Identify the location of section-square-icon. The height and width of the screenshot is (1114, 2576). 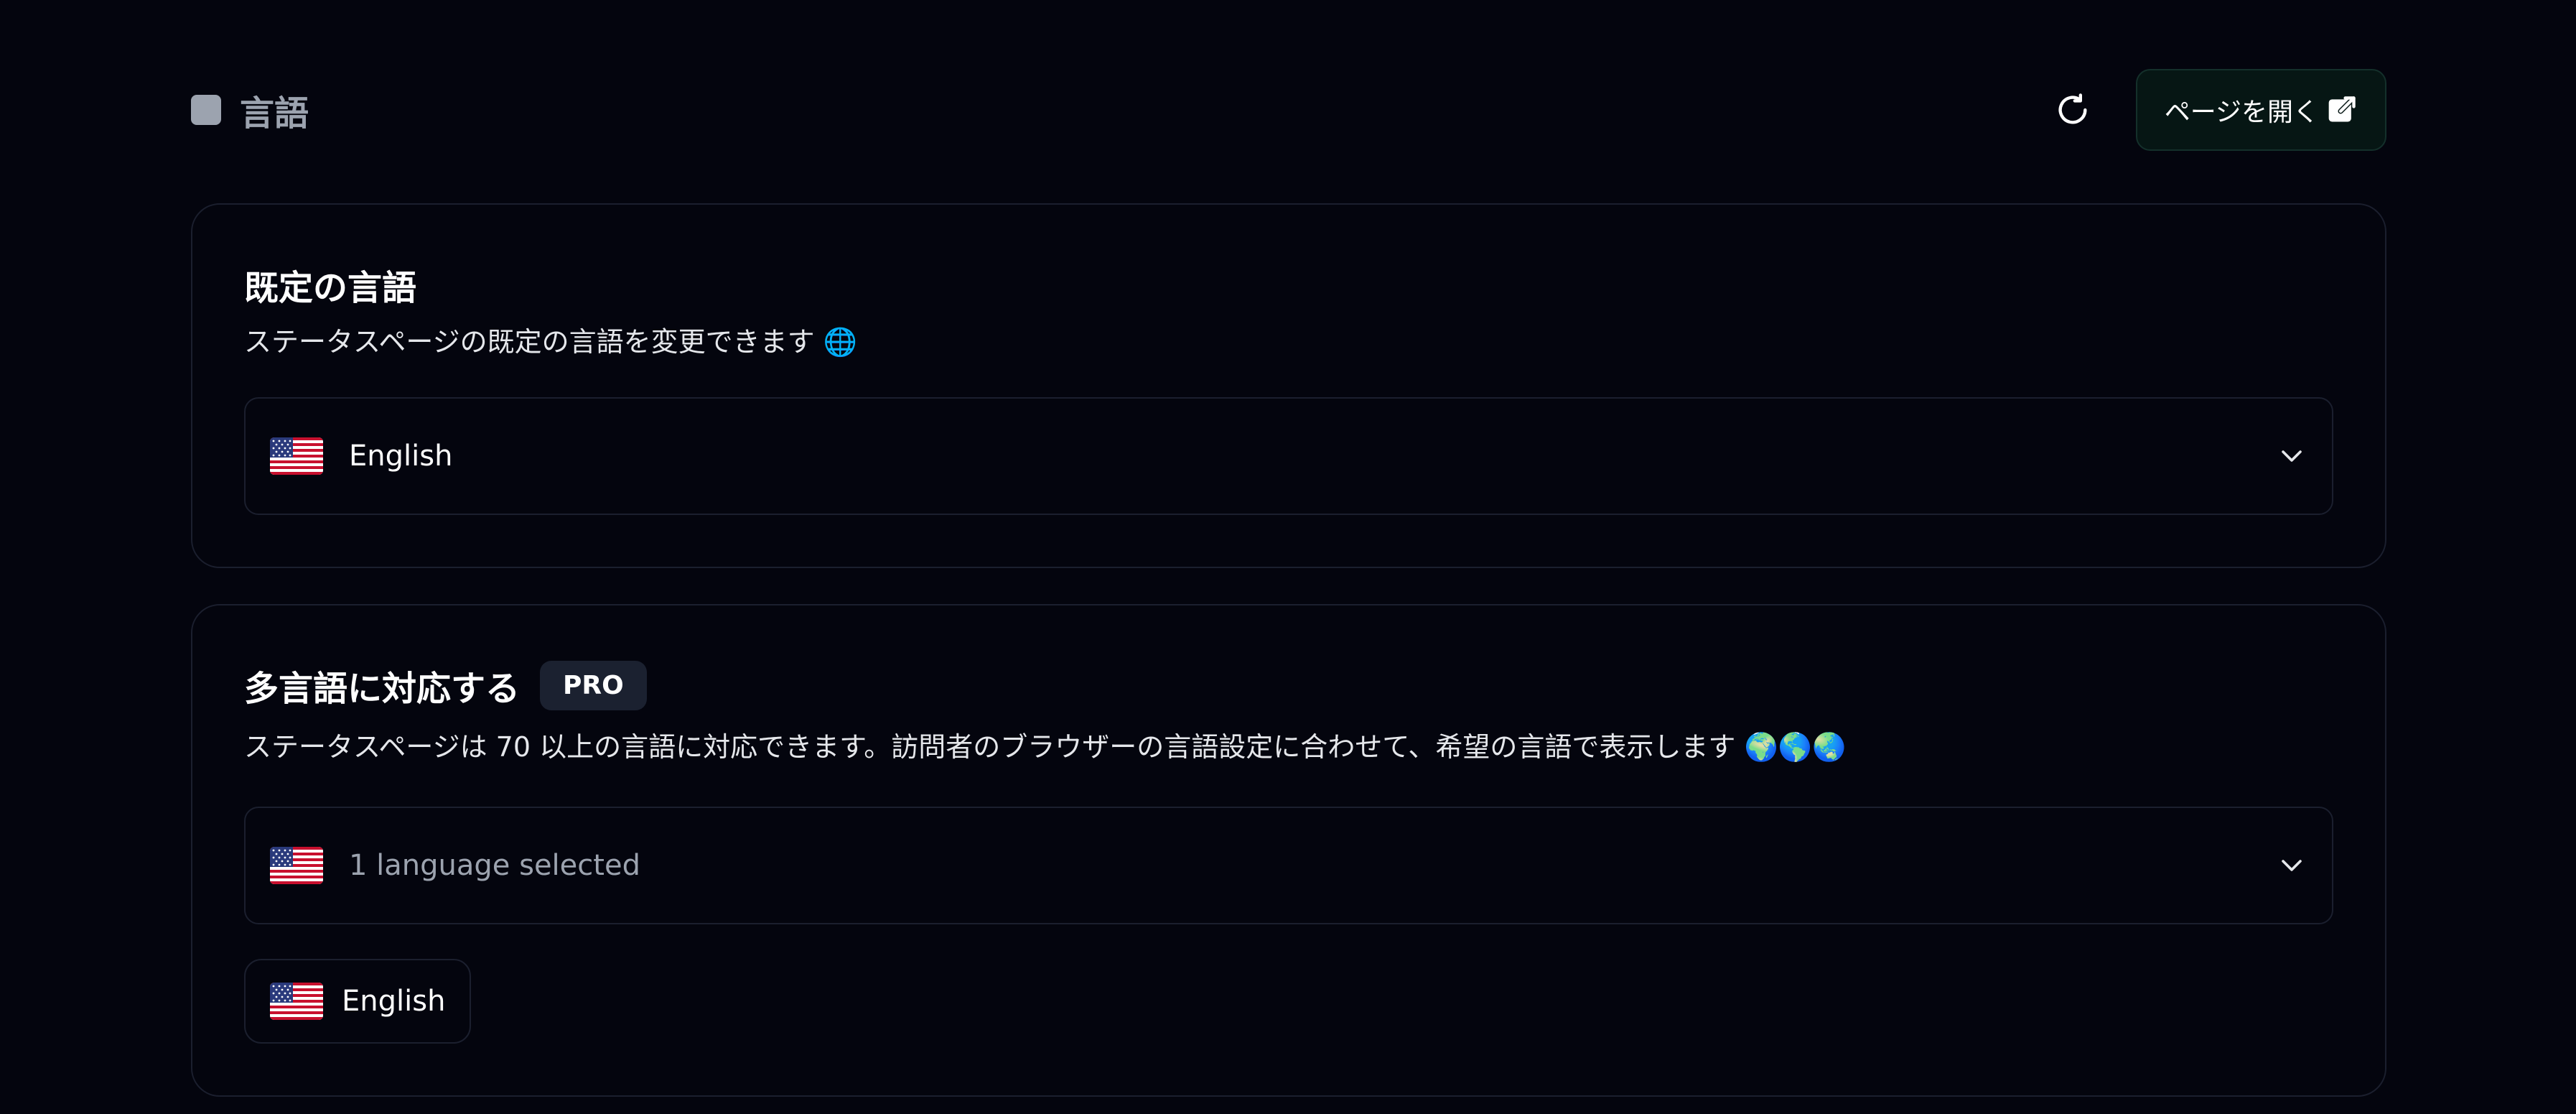
(206, 110).